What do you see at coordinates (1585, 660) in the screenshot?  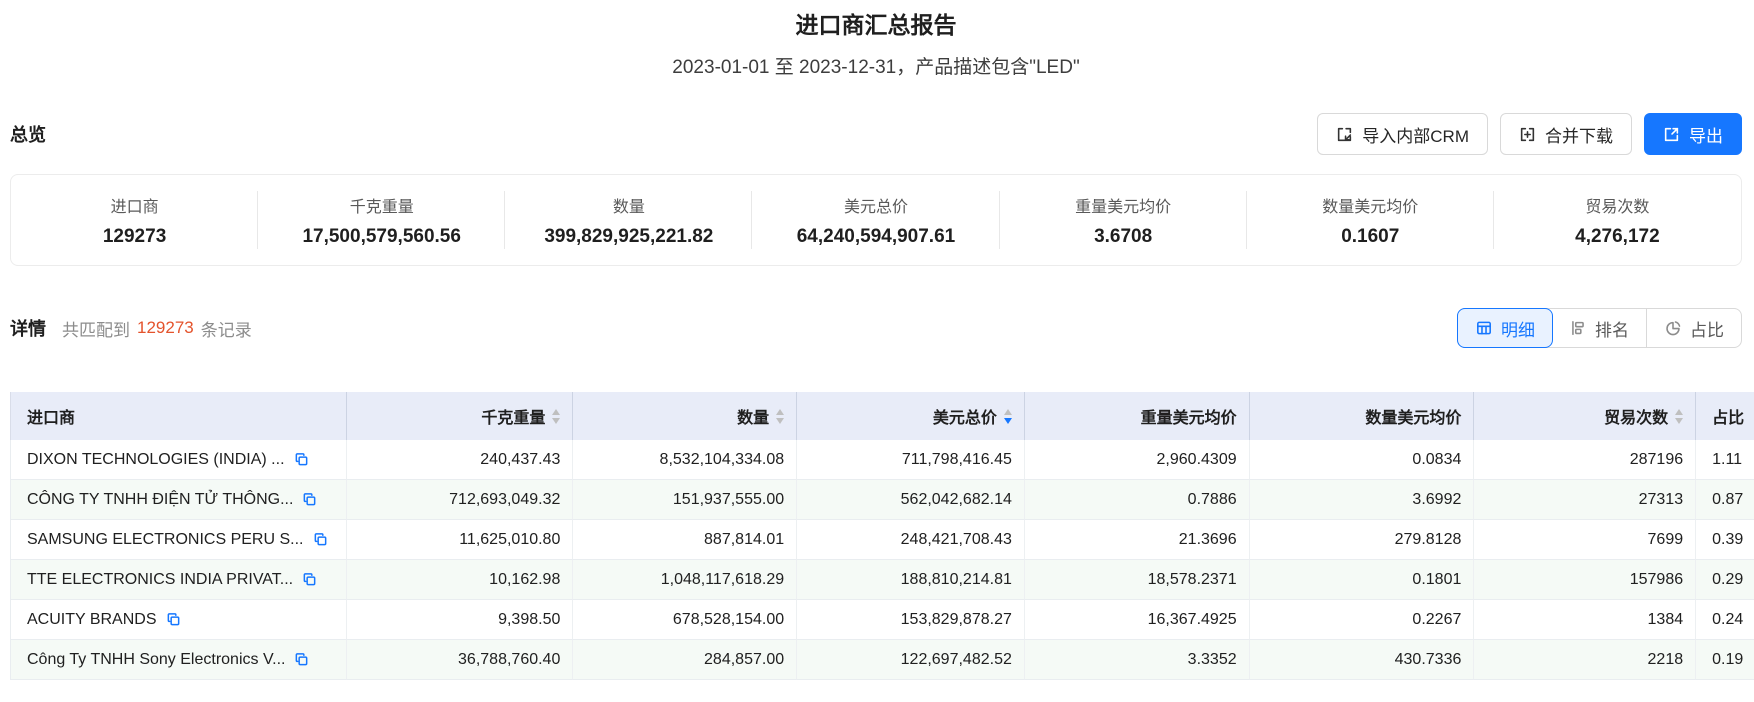 I see `cell-trade-count: 2218` at bounding box center [1585, 660].